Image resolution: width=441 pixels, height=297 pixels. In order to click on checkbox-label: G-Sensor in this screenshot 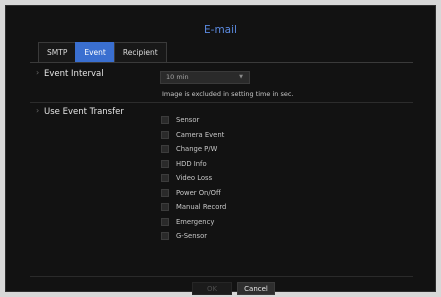, I will do `click(192, 236)`.